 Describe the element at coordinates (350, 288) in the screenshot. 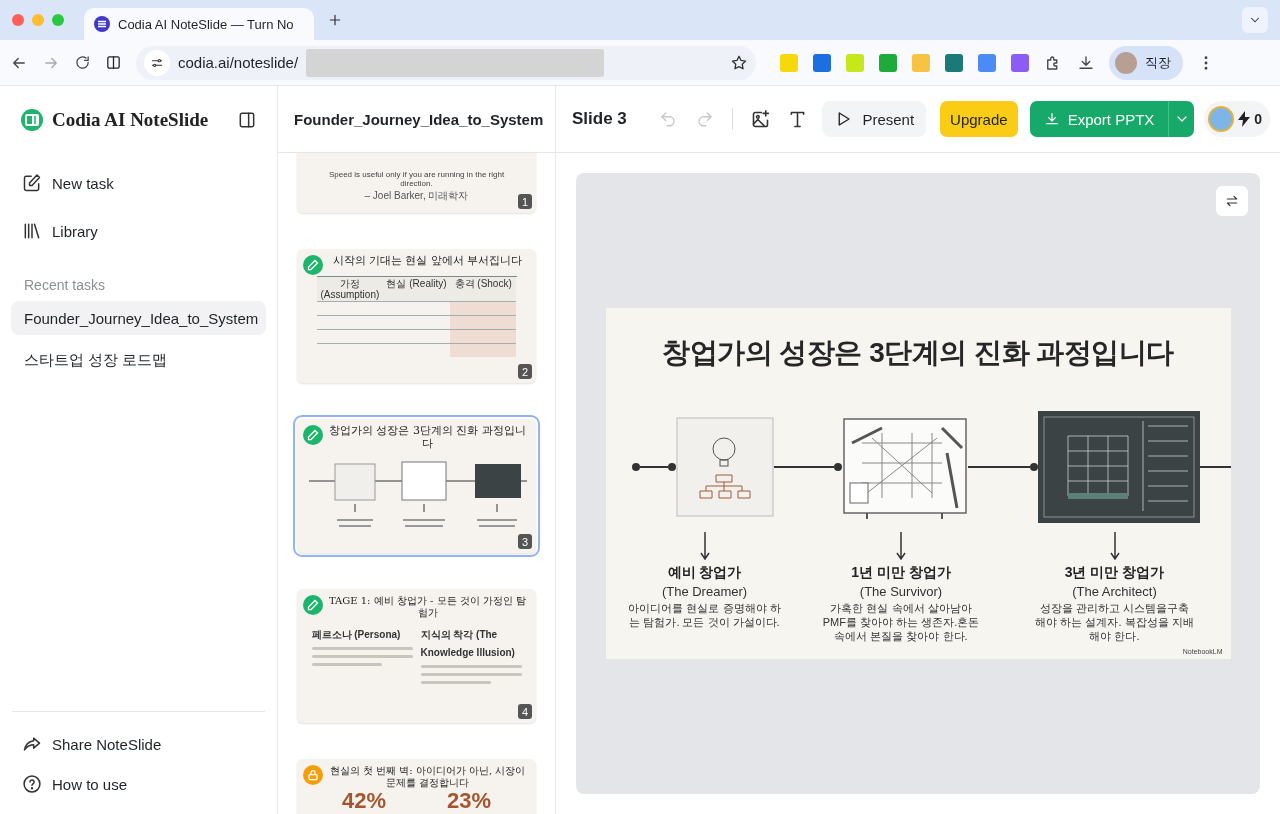

I see `table-header: 가정 (Assumption)` at that location.